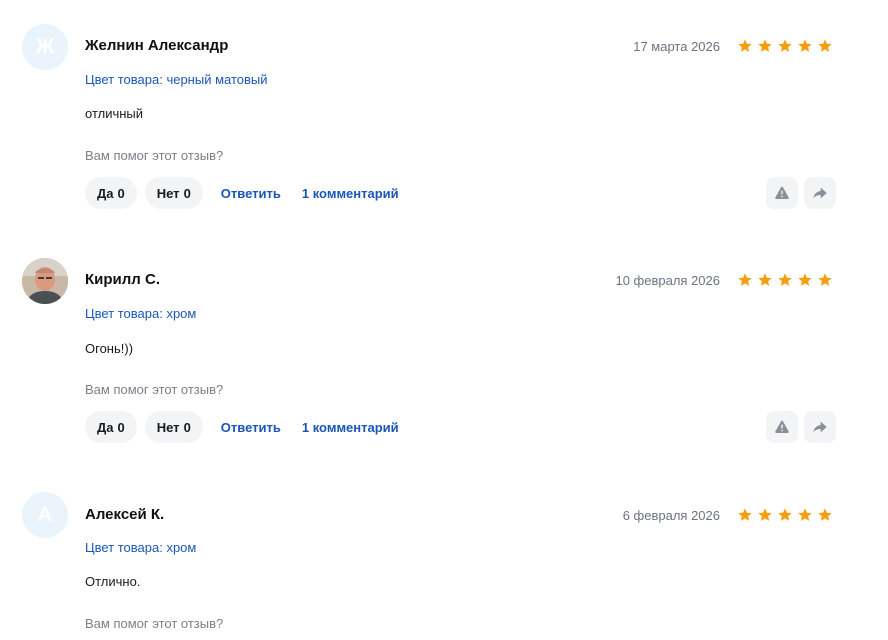  I want to click on reviewer-name: Алексей К., so click(125, 514).